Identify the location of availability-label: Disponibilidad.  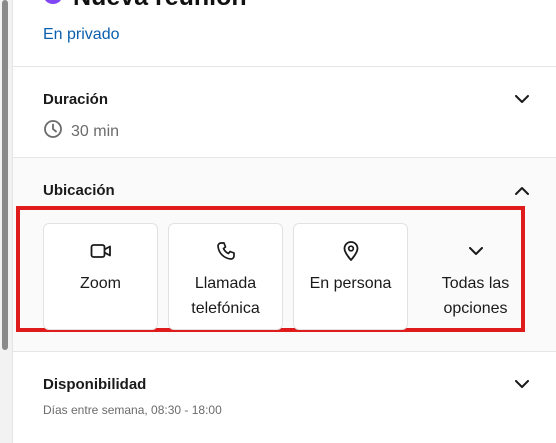
(95, 384).